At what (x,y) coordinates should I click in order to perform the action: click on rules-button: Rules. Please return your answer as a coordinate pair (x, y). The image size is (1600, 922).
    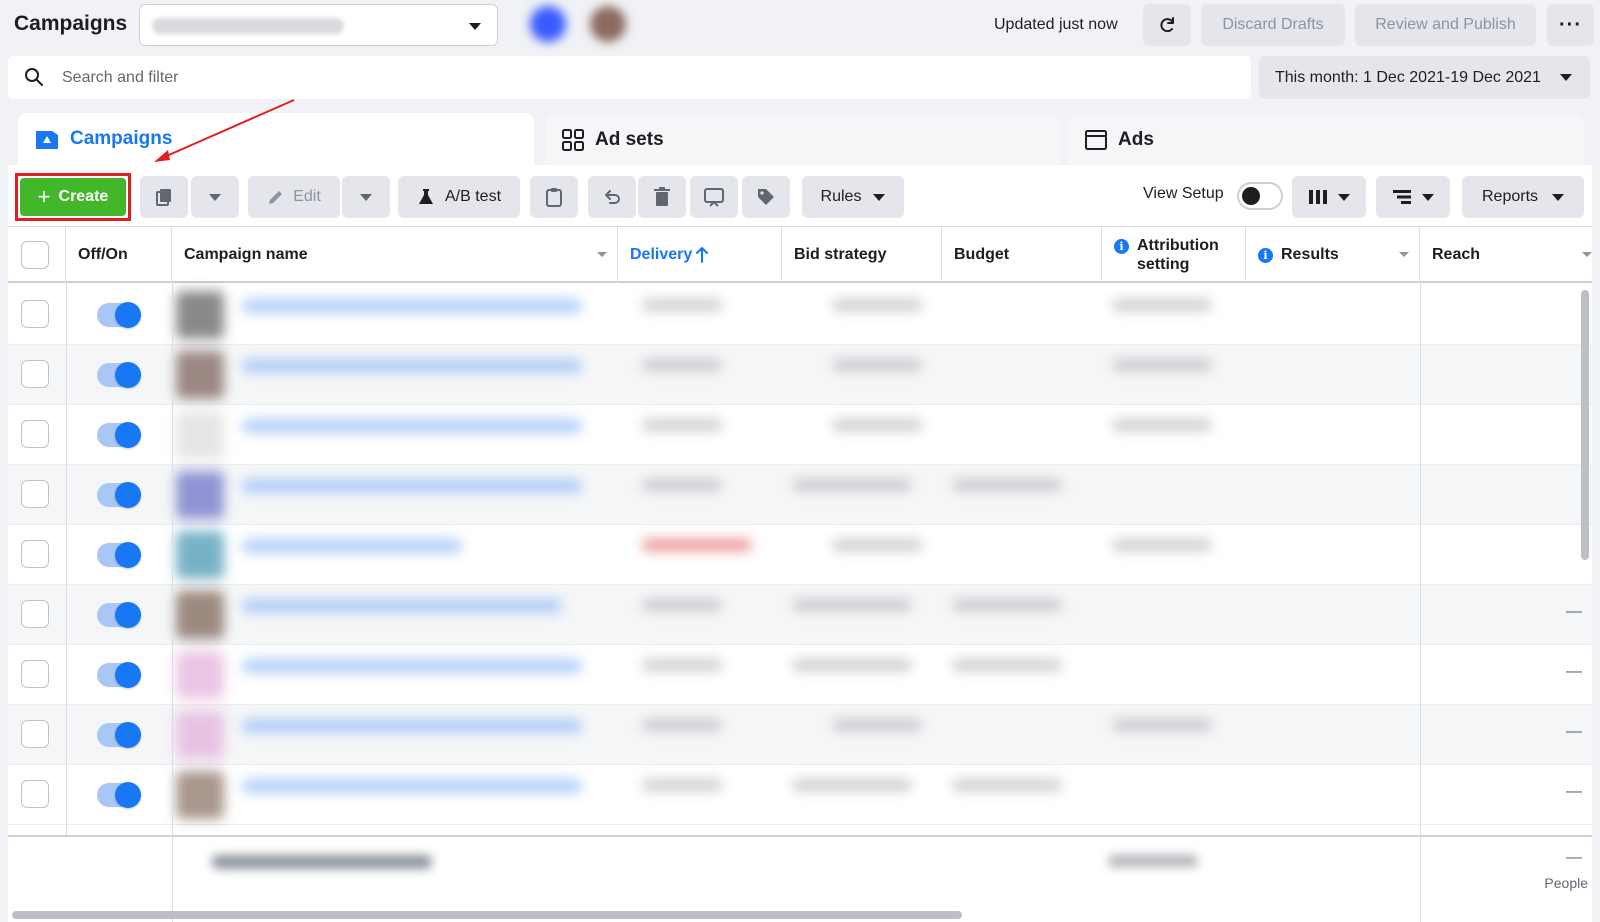
    Looking at the image, I should click on (853, 197).